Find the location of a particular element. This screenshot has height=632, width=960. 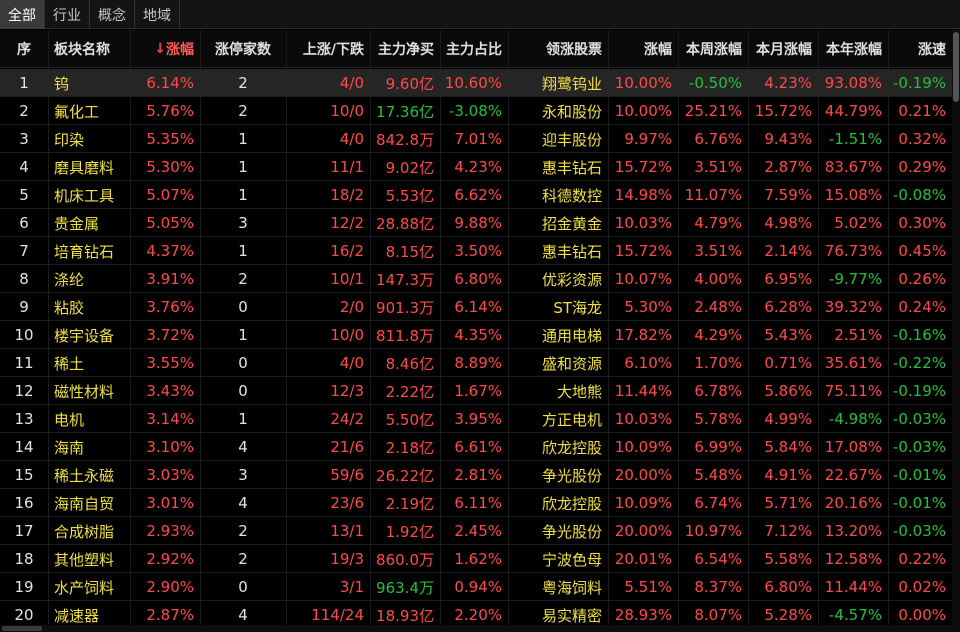

column-header-month_chg: 本月涨幅 is located at coordinates (783, 49).